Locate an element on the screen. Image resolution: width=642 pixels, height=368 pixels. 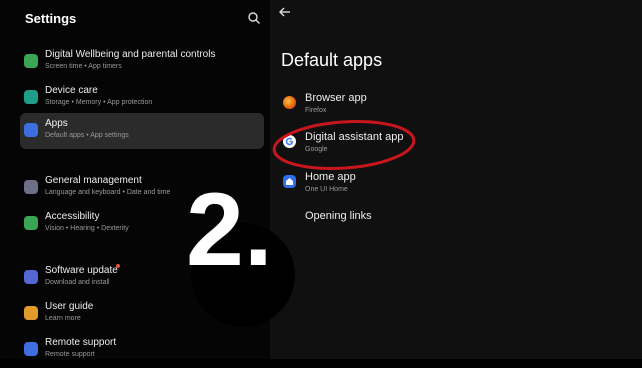
item-subtitle: Storage • Memory • App protection is located at coordinates (99, 102).